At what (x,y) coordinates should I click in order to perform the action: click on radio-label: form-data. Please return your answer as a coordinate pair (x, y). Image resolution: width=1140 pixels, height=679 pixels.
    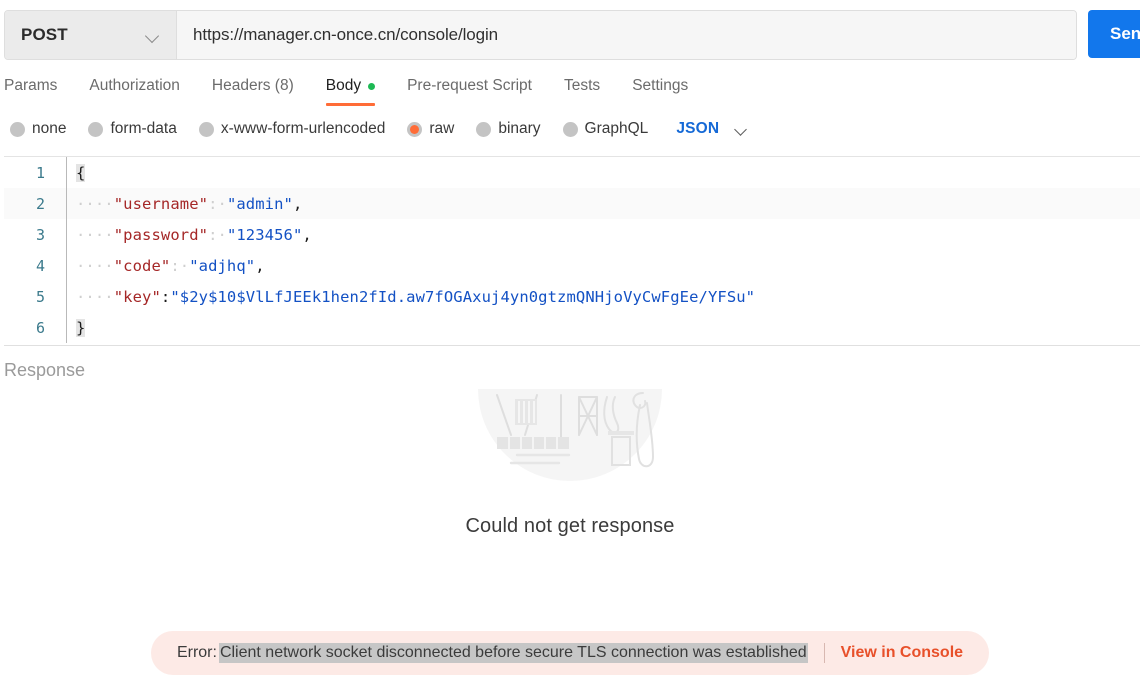
    Looking at the image, I should click on (143, 128).